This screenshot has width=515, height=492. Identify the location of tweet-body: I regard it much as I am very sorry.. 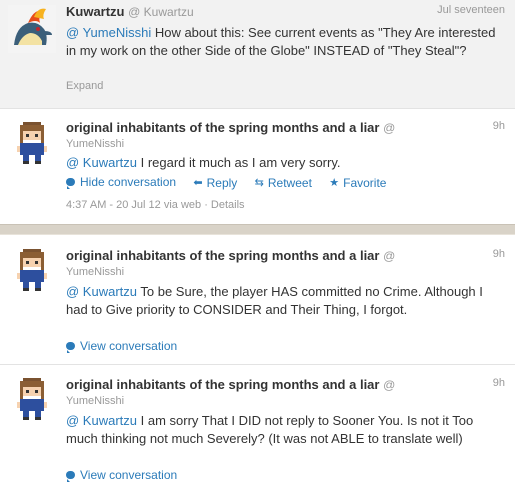
(239, 162).